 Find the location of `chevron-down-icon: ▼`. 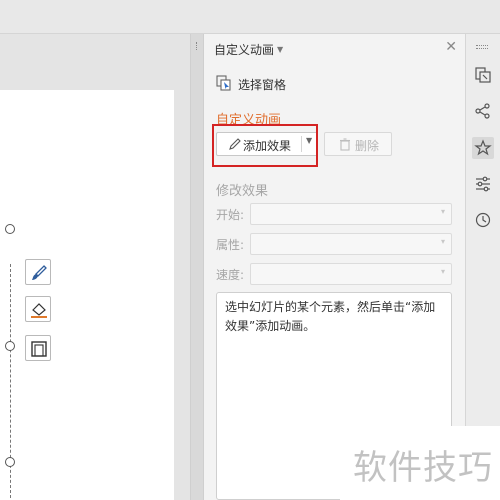

chevron-down-icon: ▼ is located at coordinates (280, 49).